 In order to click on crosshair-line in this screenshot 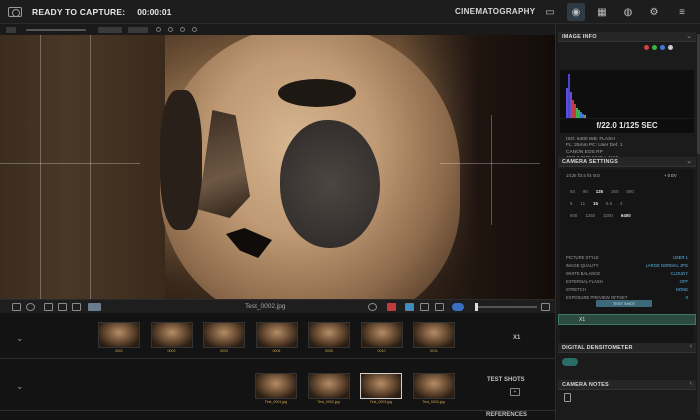, I will do `click(490, 163)`.